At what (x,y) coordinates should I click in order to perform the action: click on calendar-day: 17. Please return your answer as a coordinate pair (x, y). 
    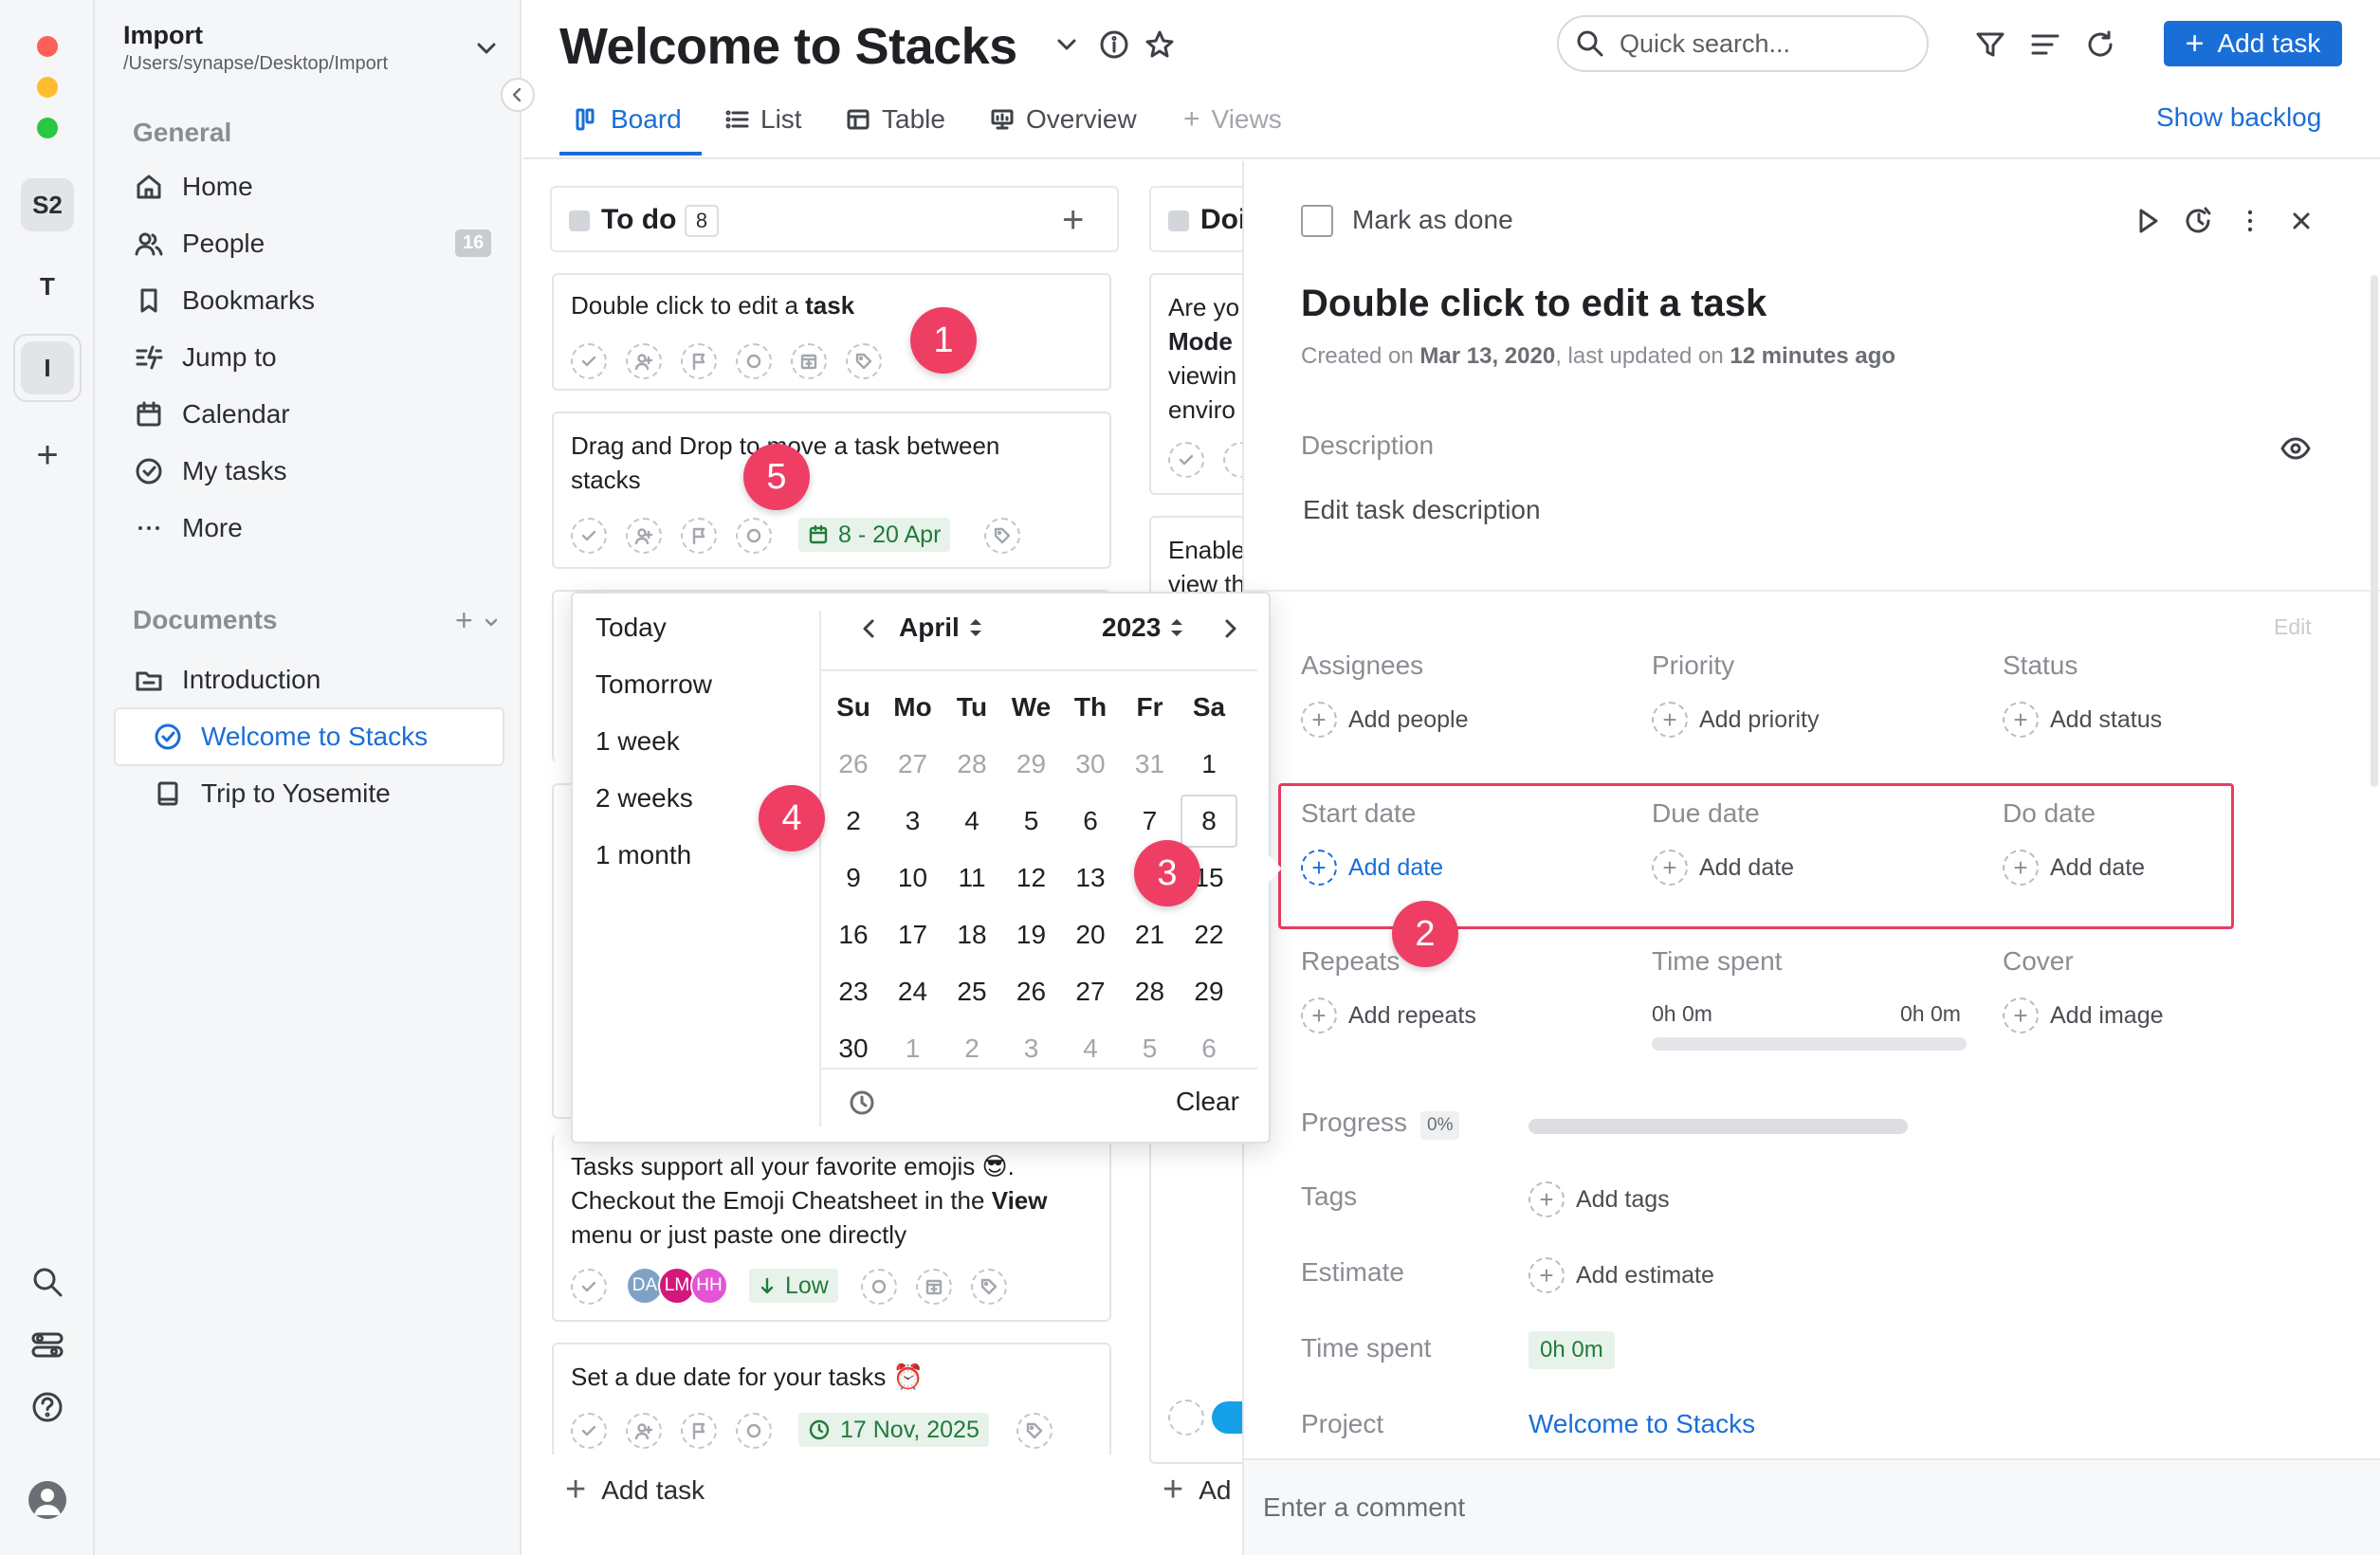
    Looking at the image, I should click on (913, 934).